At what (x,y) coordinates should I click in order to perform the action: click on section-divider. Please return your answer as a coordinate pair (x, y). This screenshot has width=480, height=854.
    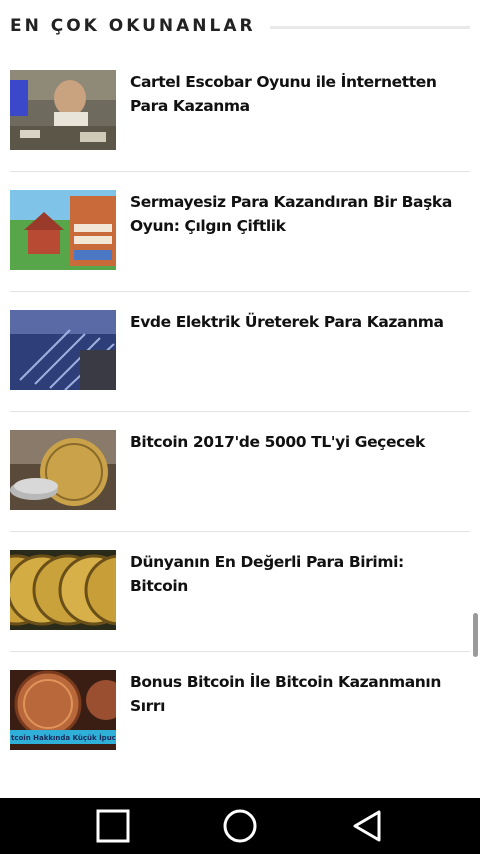
    Looking at the image, I should click on (369, 27).